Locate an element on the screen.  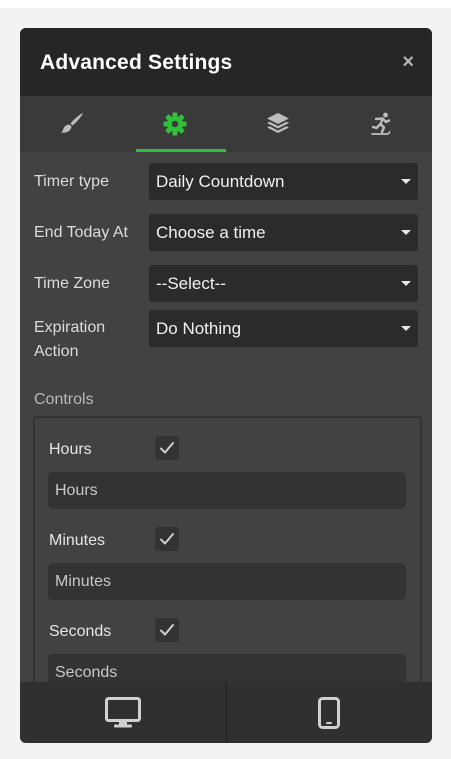
seconds-checkbox is located at coordinates (167, 630).